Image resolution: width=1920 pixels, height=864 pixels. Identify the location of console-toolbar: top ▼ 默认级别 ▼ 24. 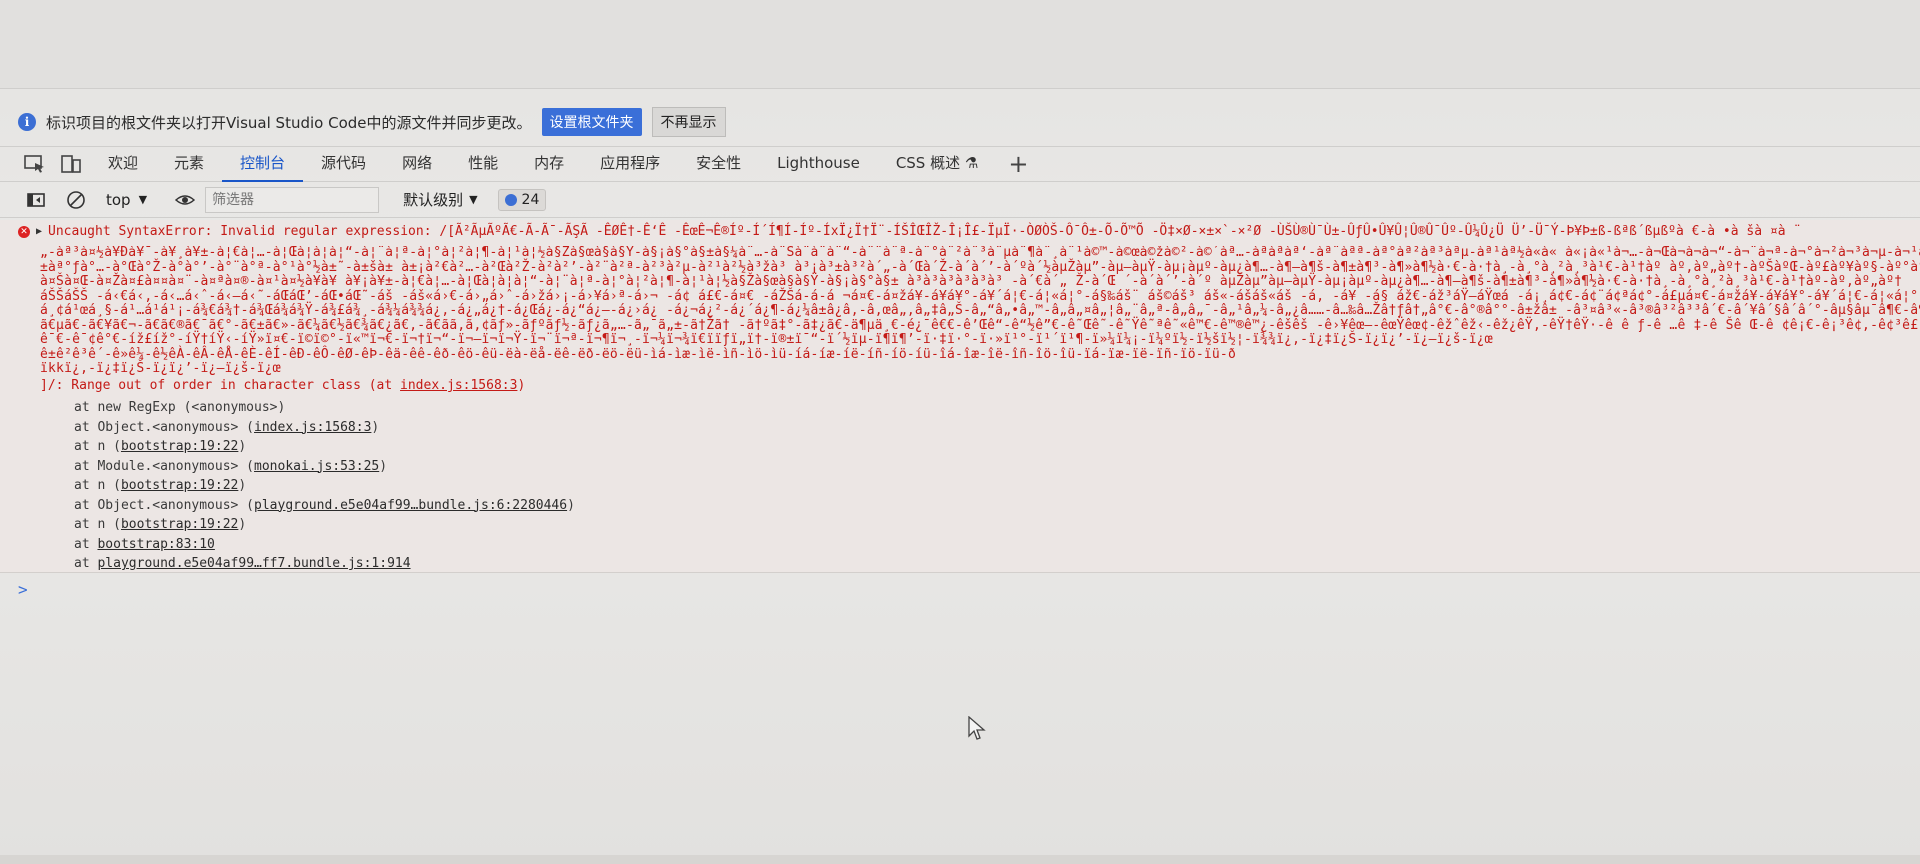
(960, 200).